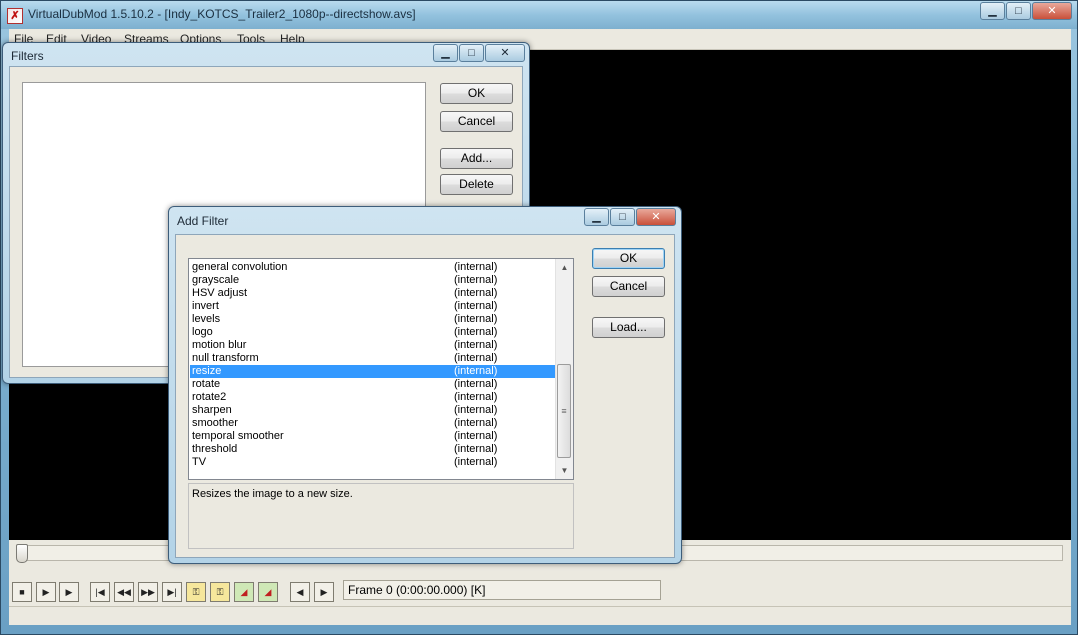  What do you see at coordinates (22, 592) in the screenshot?
I see `stop-icon: ■` at bounding box center [22, 592].